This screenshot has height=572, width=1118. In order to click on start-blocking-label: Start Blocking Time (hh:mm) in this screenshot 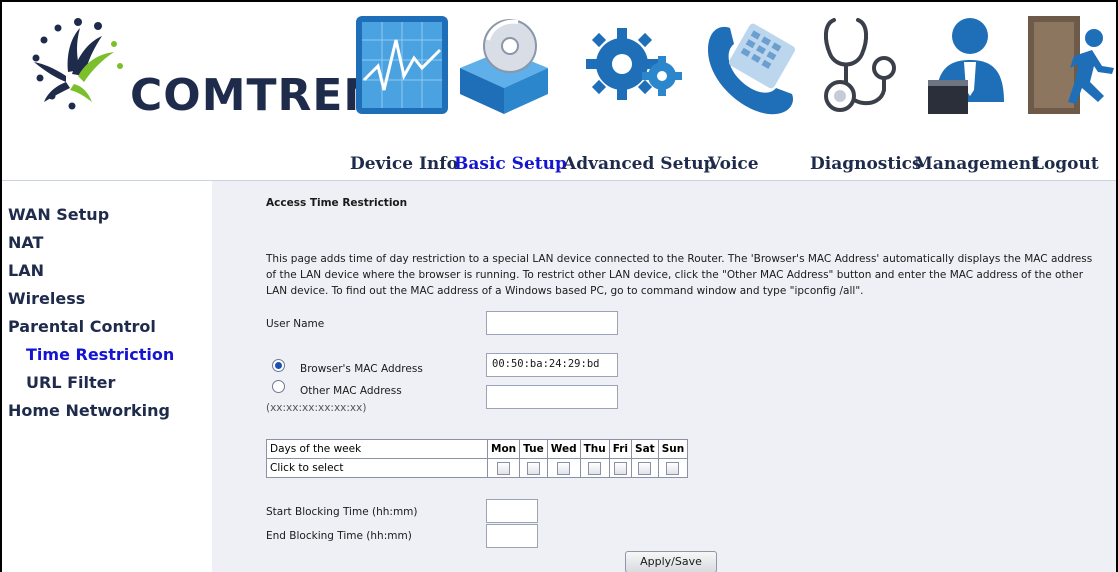, I will do `click(342, 512)`.